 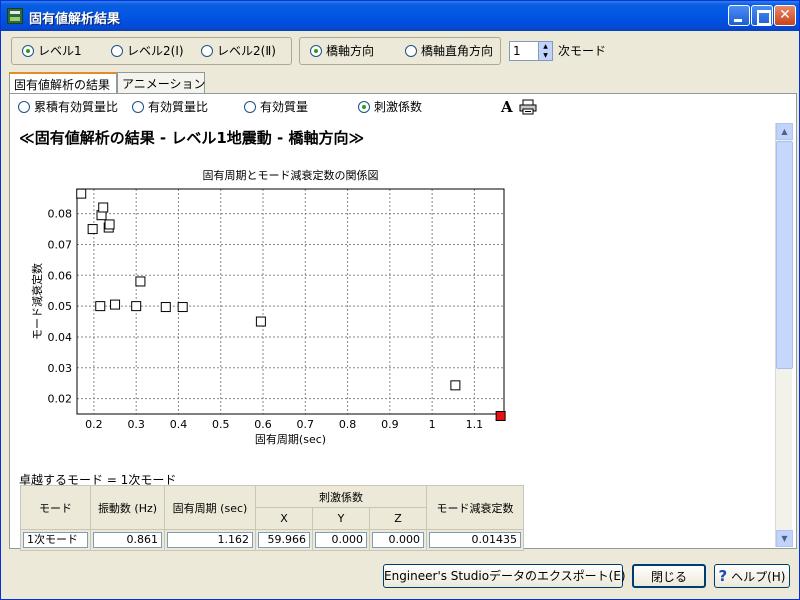 What do you see at coordinates (75, 19) in the screenshot?
I see `window-title: 固有値解析結果` at bounding box center [75, 19].